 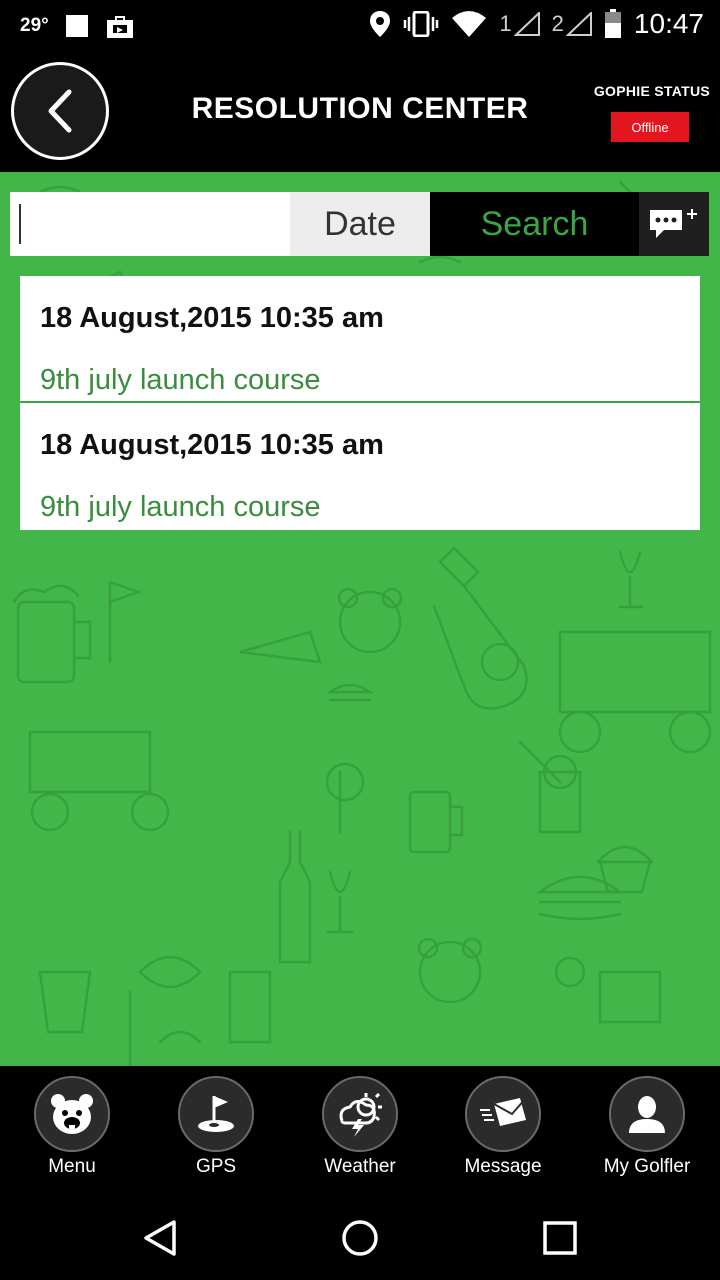 What do you see at coordinates (651, 91) in the screenshot?
I see `gophie-status-label: GOPHIE STATUS` at bounding box center [651, 91].